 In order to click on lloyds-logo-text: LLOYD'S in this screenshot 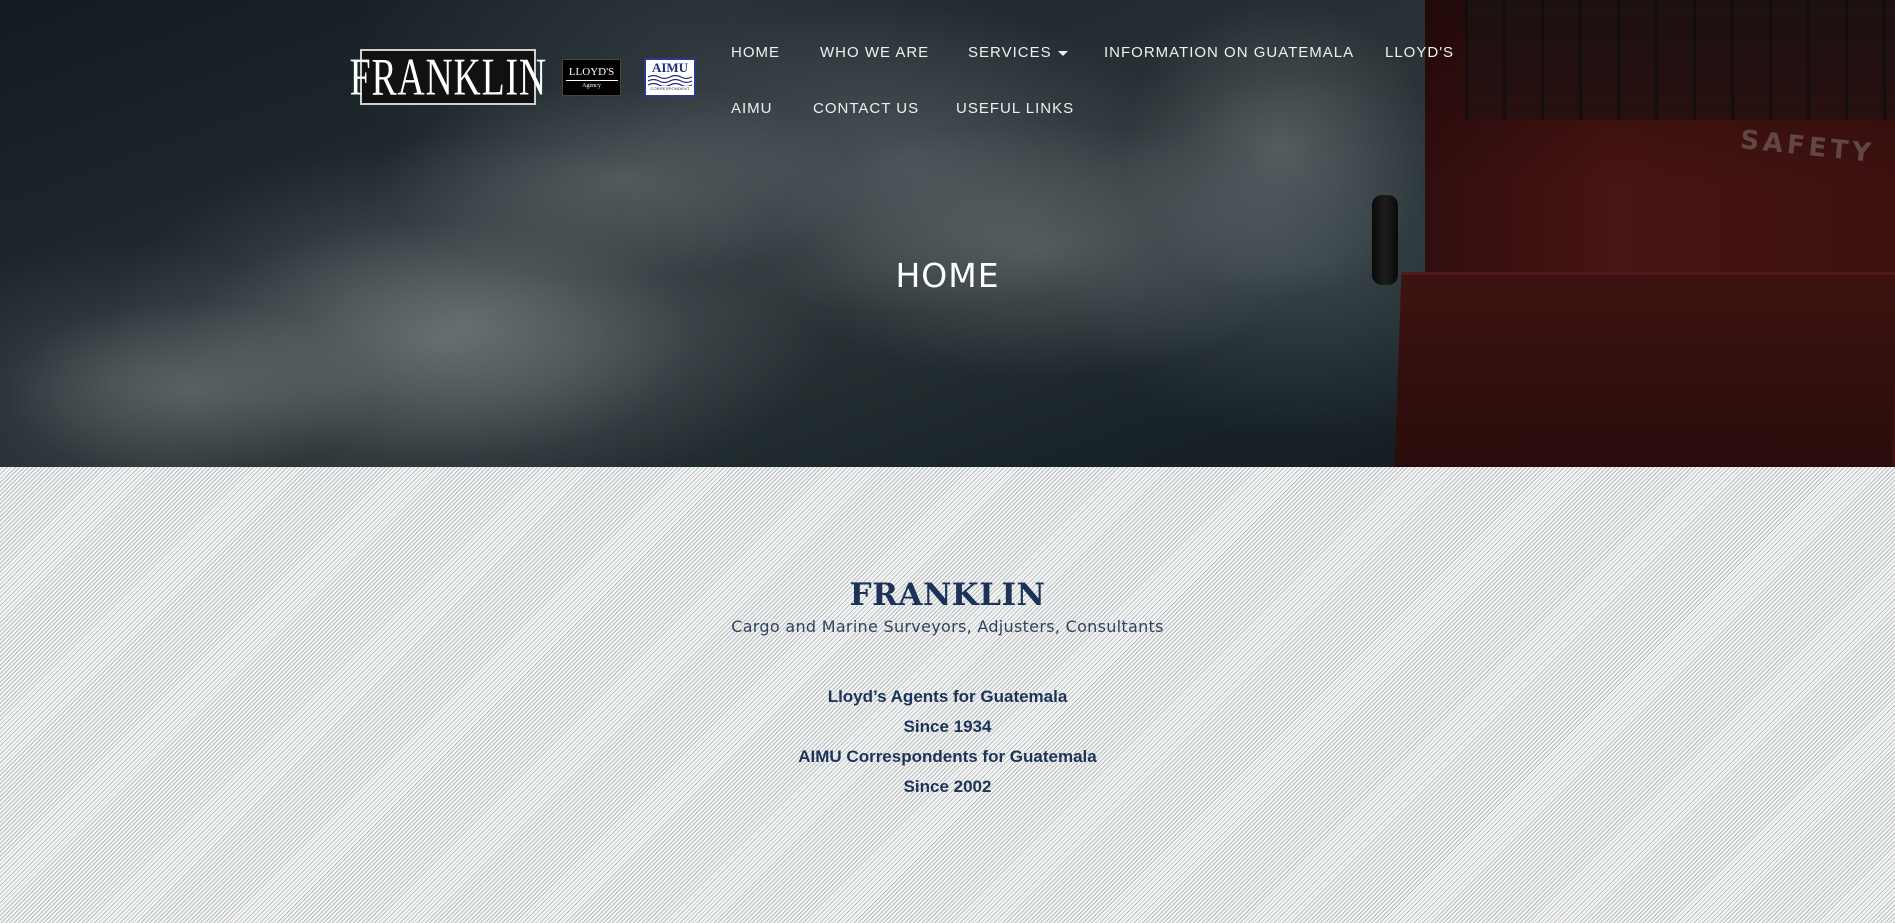, I will do `click(591, 71)`.